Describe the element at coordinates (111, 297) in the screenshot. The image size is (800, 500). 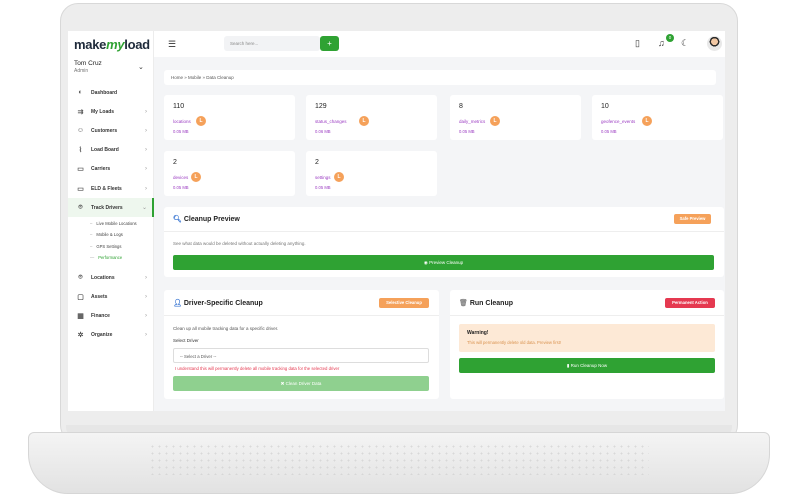
I see `sidebar-item-assets: ▢ Assets ›` at that location.